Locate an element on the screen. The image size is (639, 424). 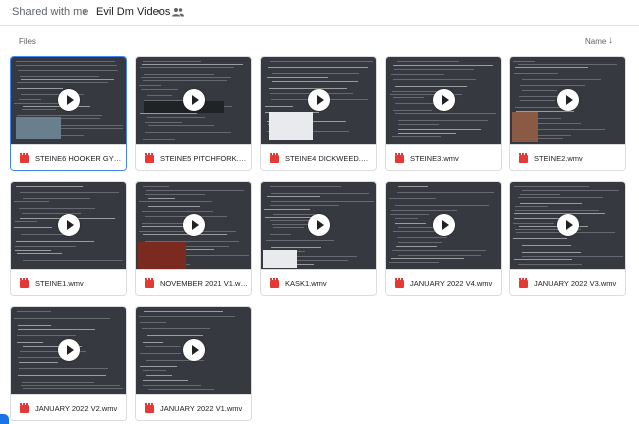
file-card-footer: JANUARY 2022 V2.wmv is located at coordinates (68, 407).